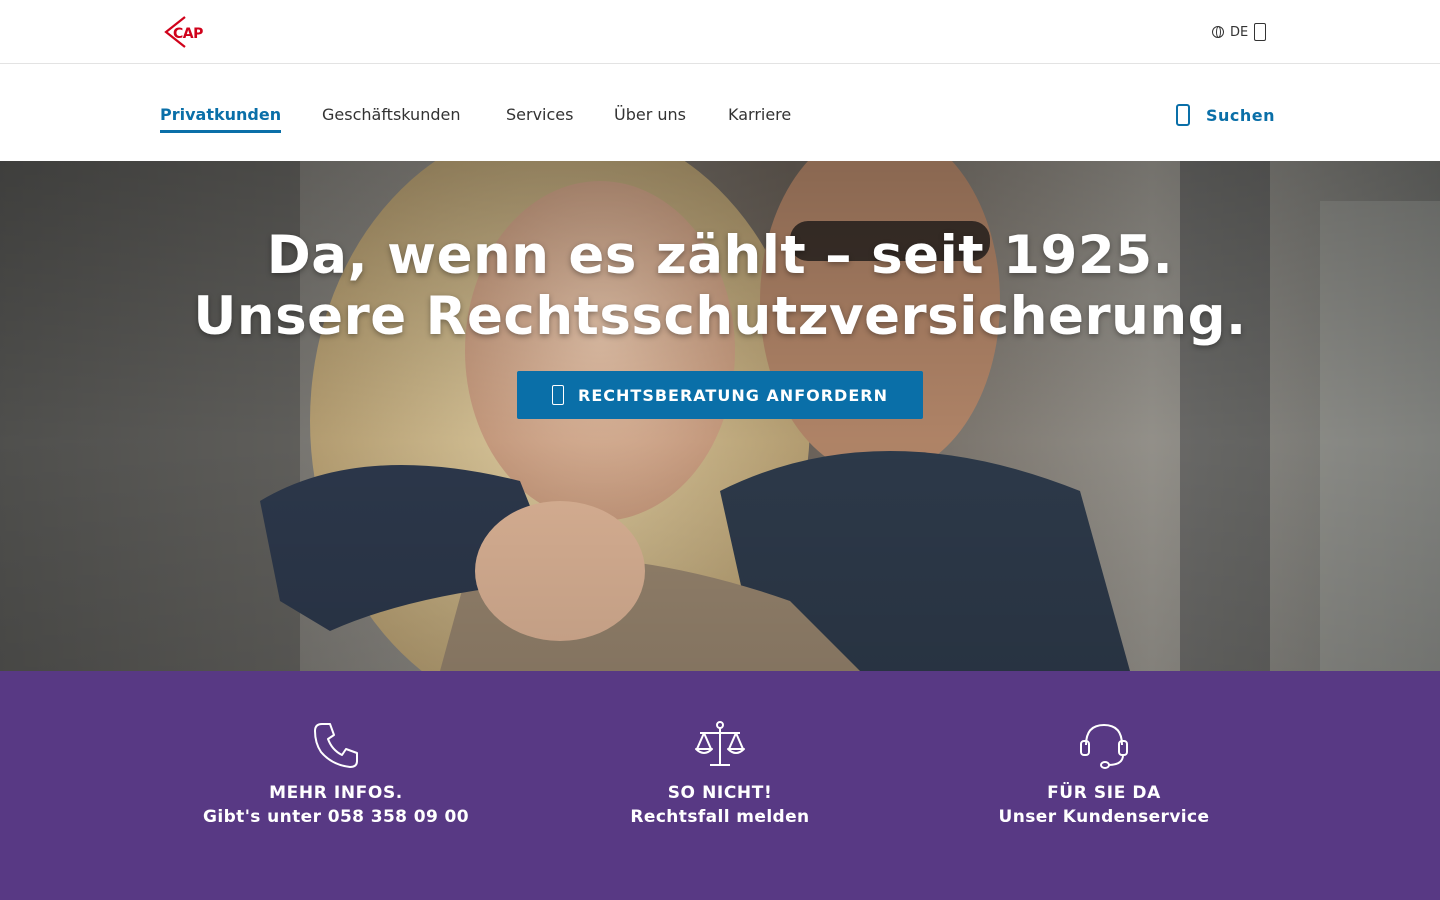 The height and width of the screenshot is (900, 1440). I want to click on logo-text: CAP, so click(188, 34).